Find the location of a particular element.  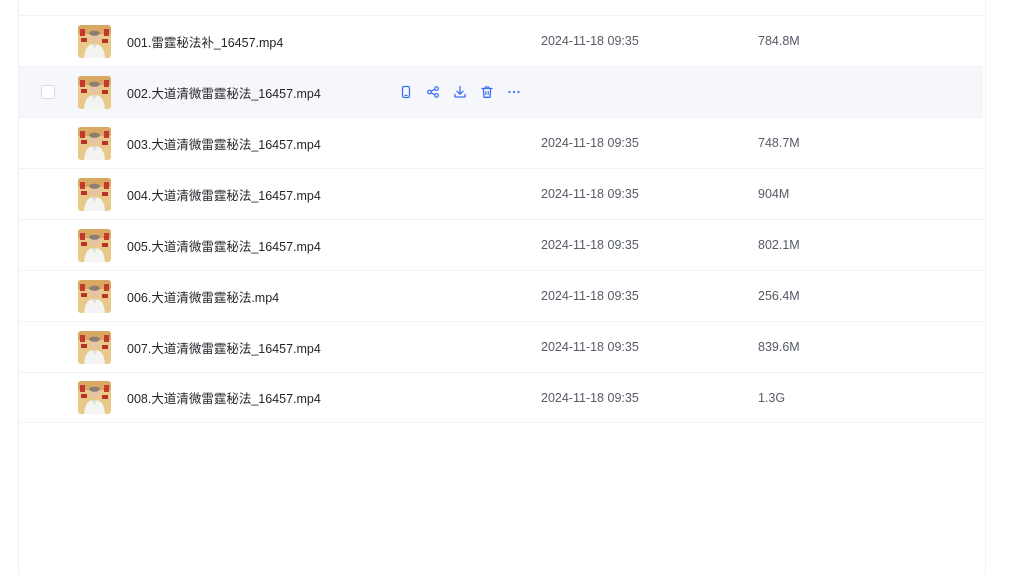

file-name: 003.大道清微雷霆秘法_16457.mp4 is located at coordinates (224, 143).